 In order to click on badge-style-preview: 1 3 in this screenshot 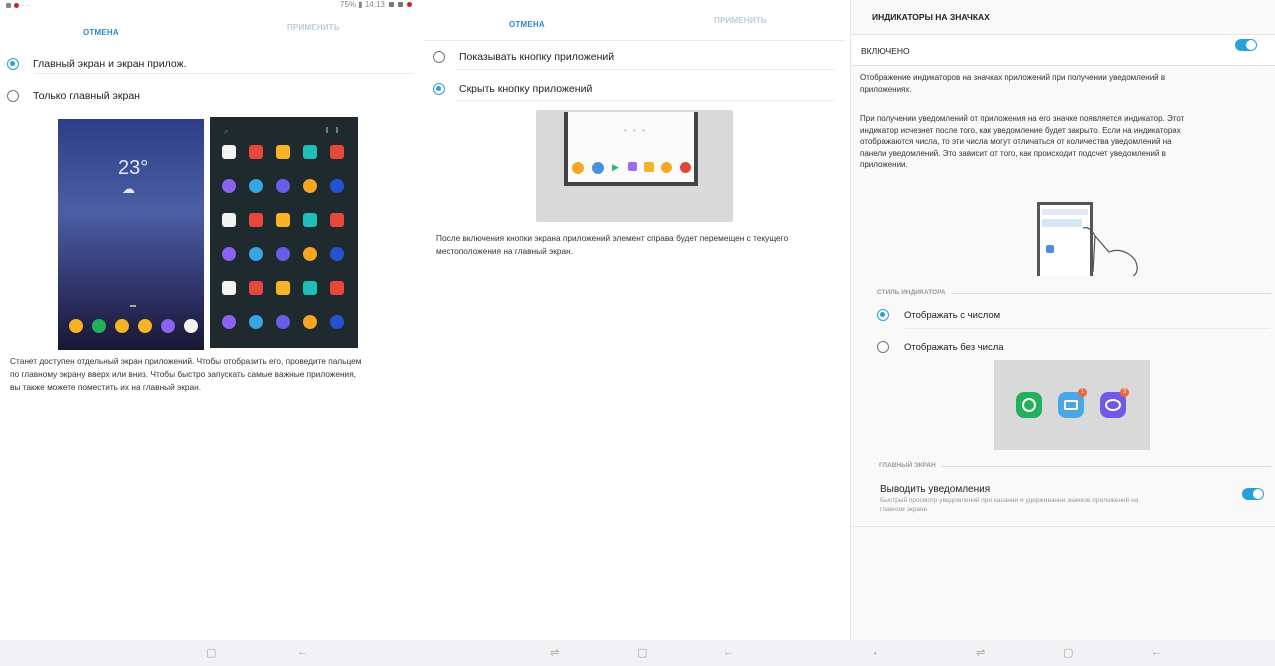, I will do `click(1072, 405)`.